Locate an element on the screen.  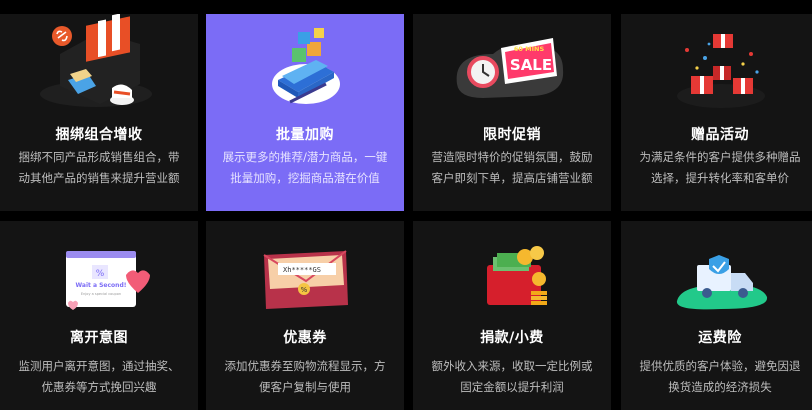
popup-percent: % is located at coordinates (100, 274).